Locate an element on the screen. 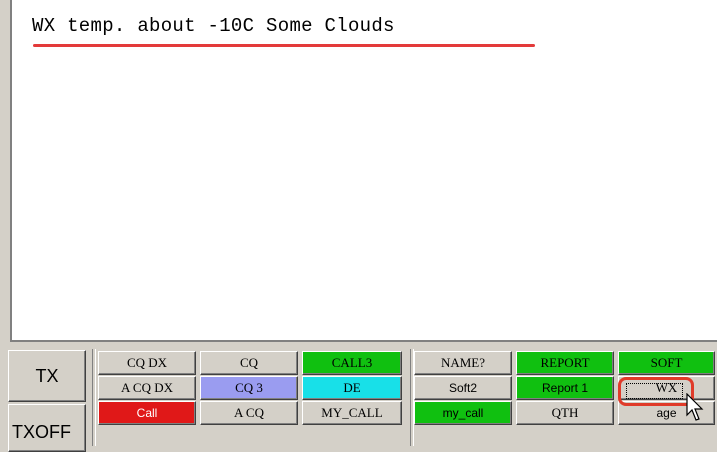 The image size is (717, 452). macro-button-name: NAME? is located at coordinates (463, 363).